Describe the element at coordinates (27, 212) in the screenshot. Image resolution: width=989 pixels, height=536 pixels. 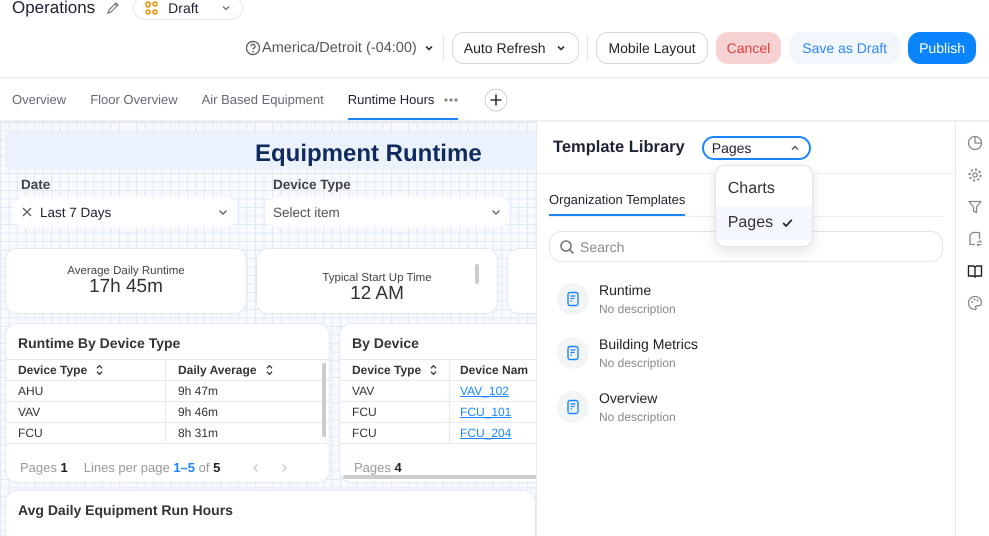
I see `clear-icon` at that location.